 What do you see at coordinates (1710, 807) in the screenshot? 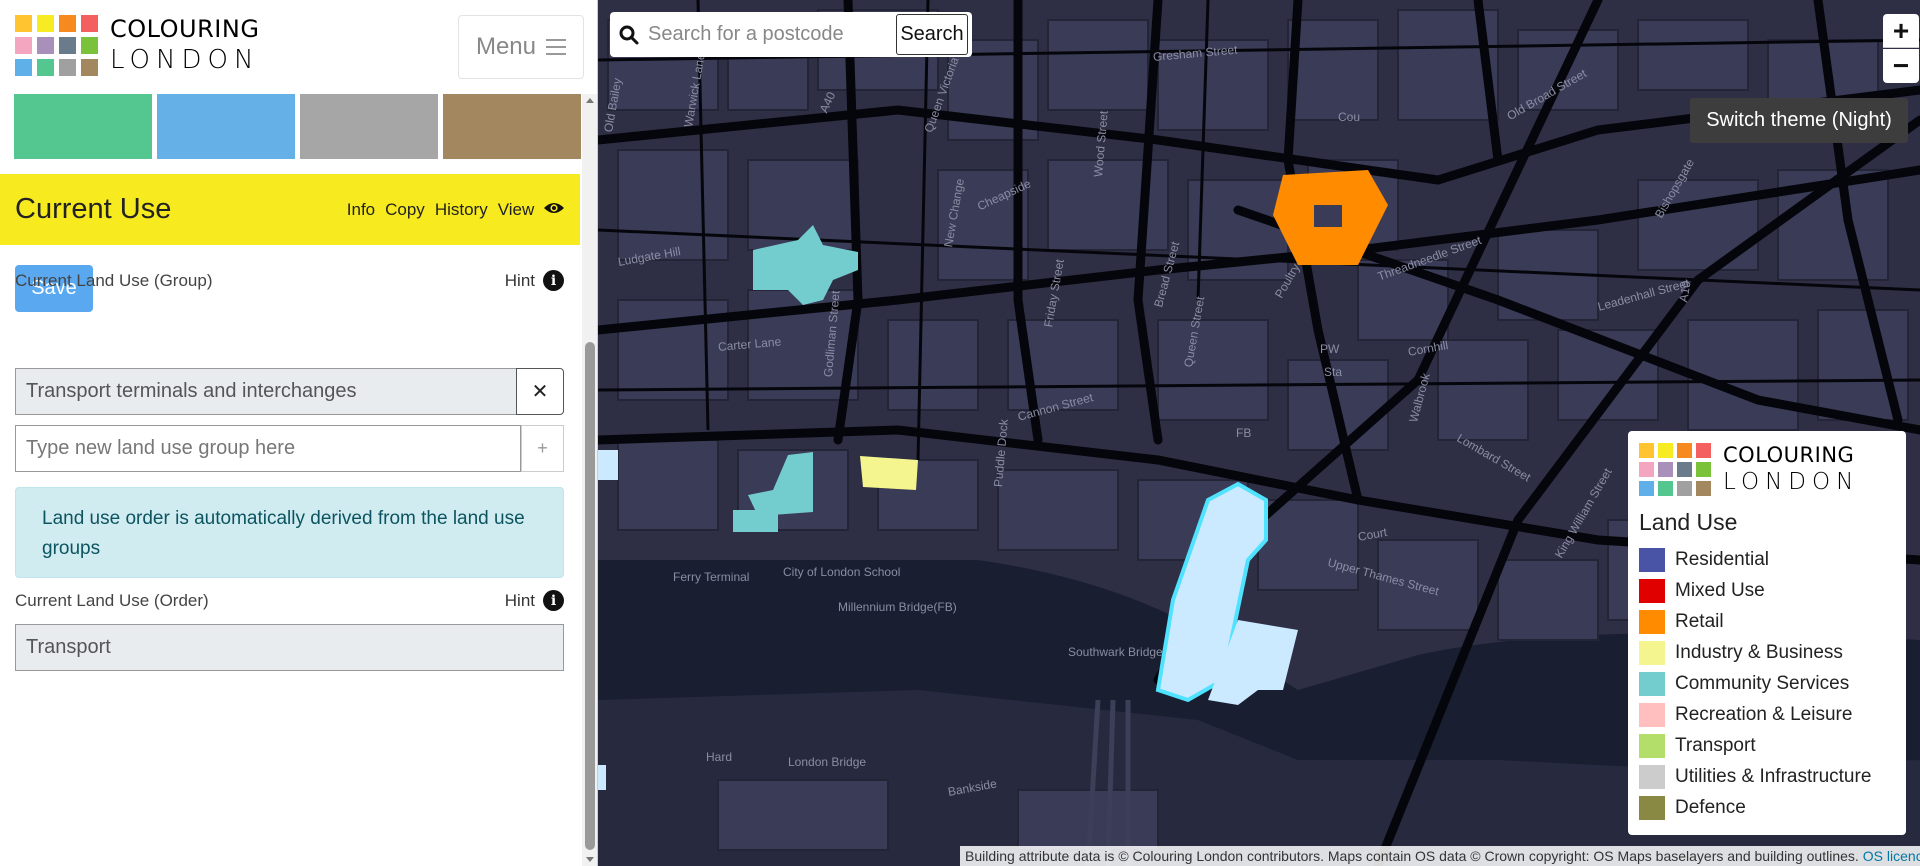
I see `legend-label: Defence` at bounding box center [1710, 807].